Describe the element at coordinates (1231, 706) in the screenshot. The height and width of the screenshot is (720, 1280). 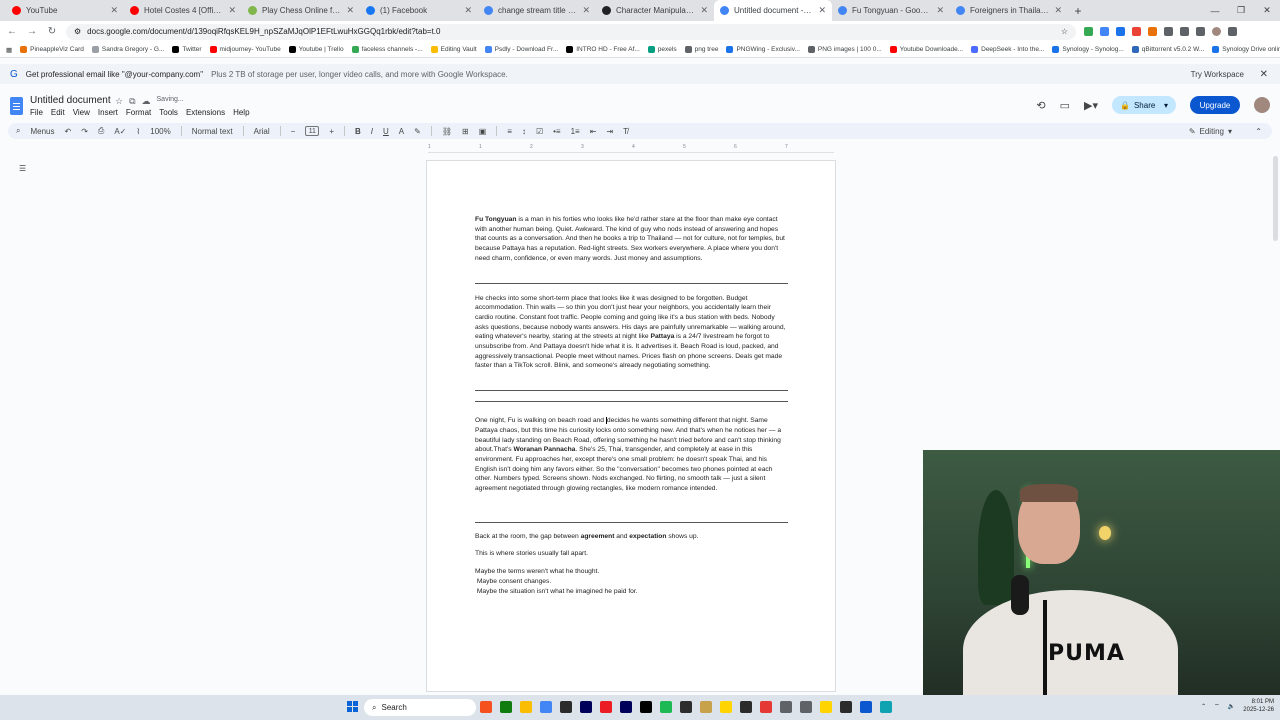
I see `volume-icon: 🔈` at that location.